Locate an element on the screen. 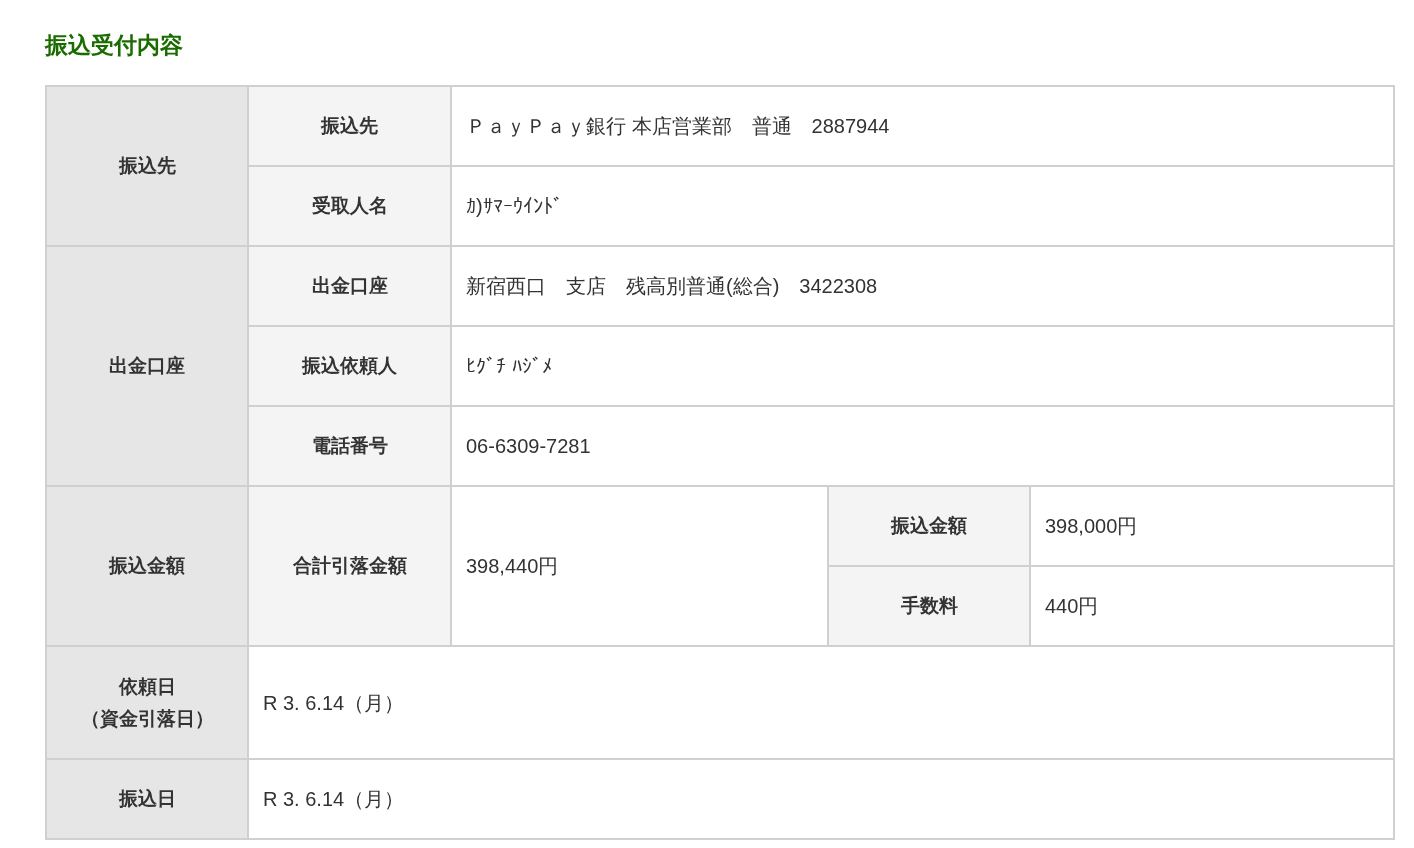 This screenshot has height=848, width=1414. field-label: 受取人名 is located at coordinates (349, 206).